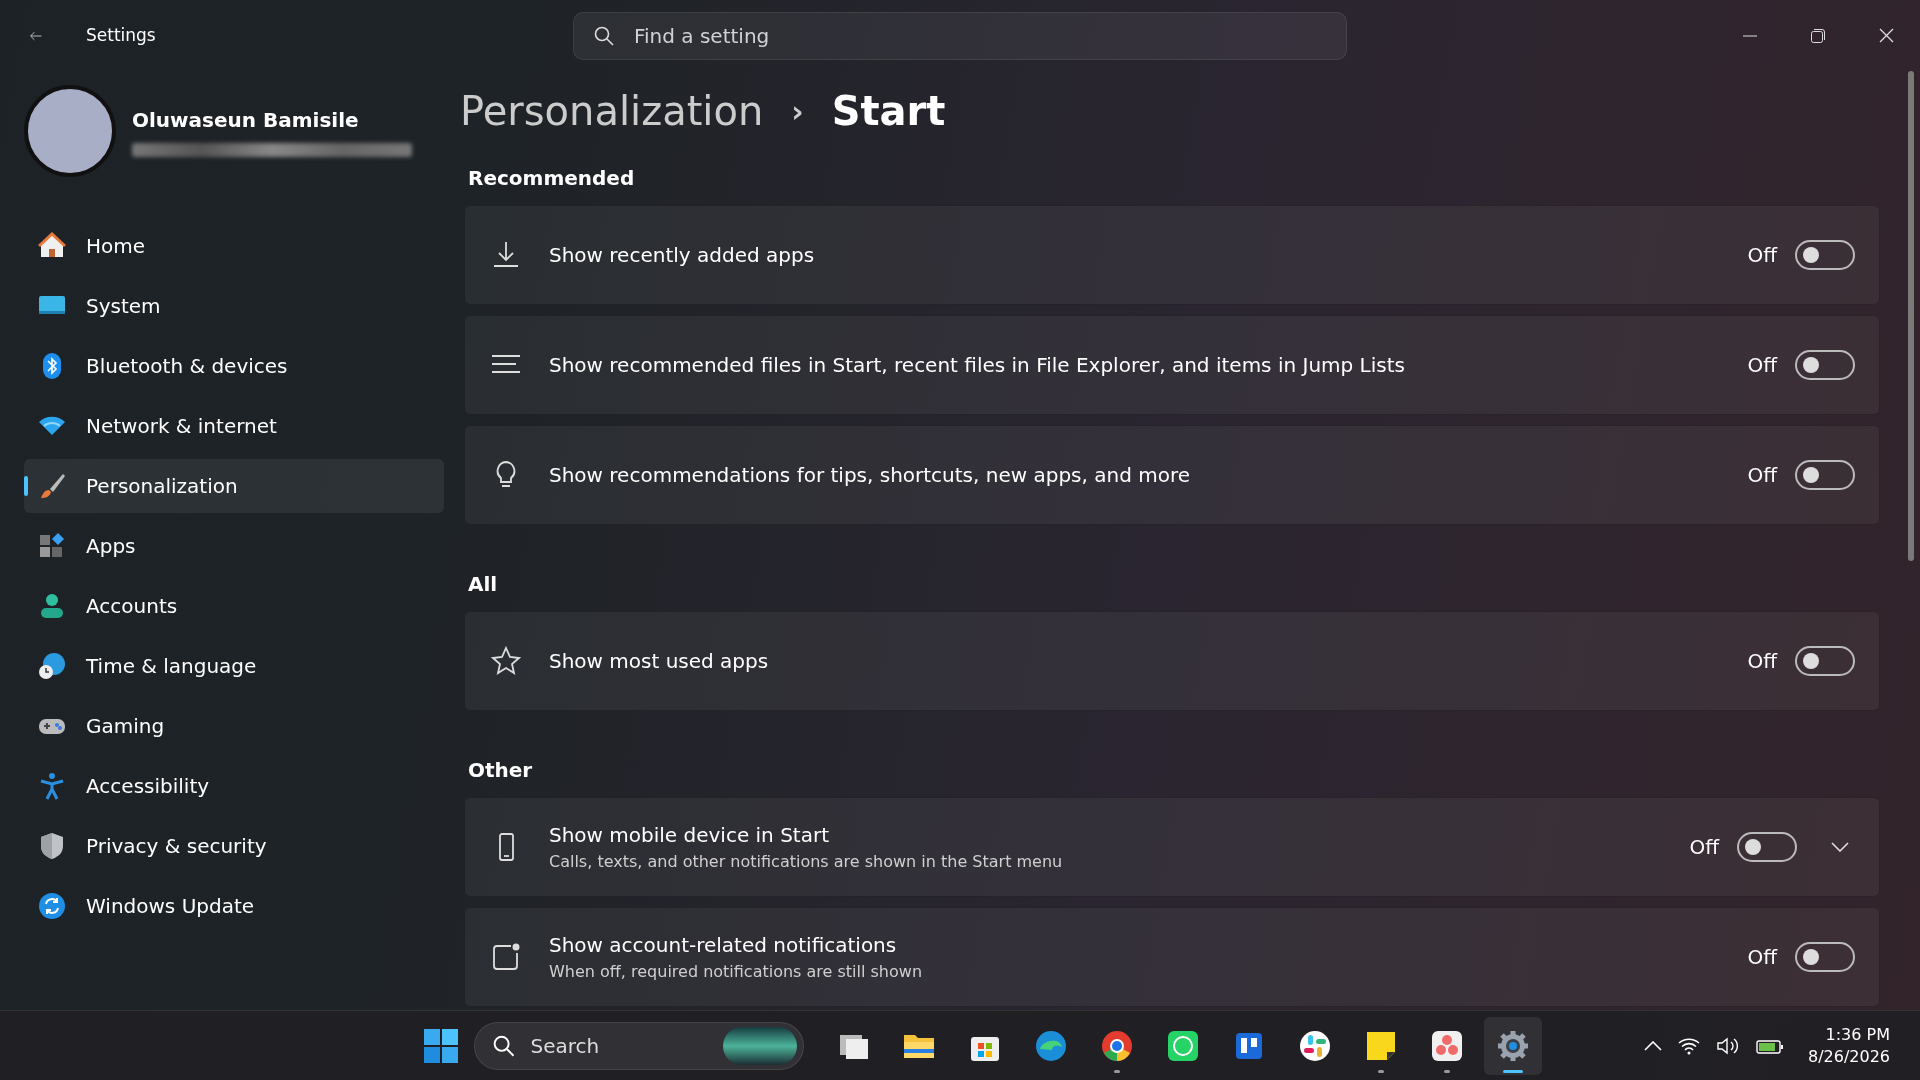 The width and height of the screenshot is (1920, 1080). What do you see at coordinates (52, 486) in the screenshot?
I see `paintbrush-icon` at bounding box center [52, 486].